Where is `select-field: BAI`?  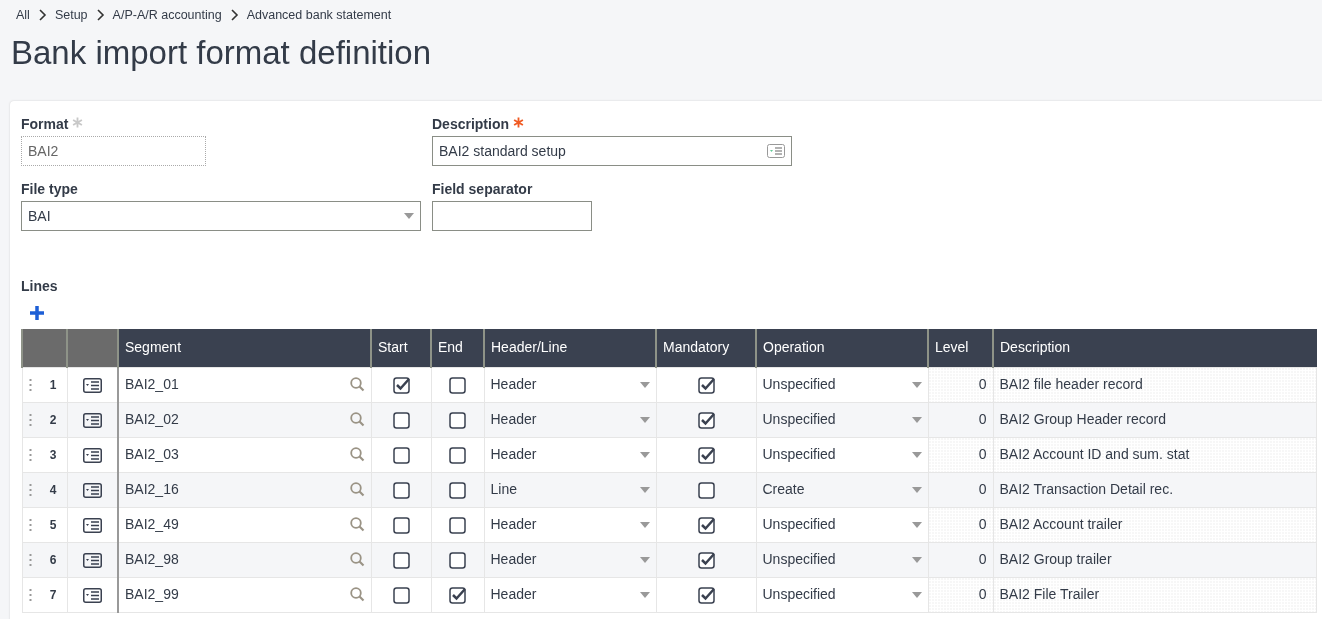 select-field: BAI is located at coordinates (221, 216).